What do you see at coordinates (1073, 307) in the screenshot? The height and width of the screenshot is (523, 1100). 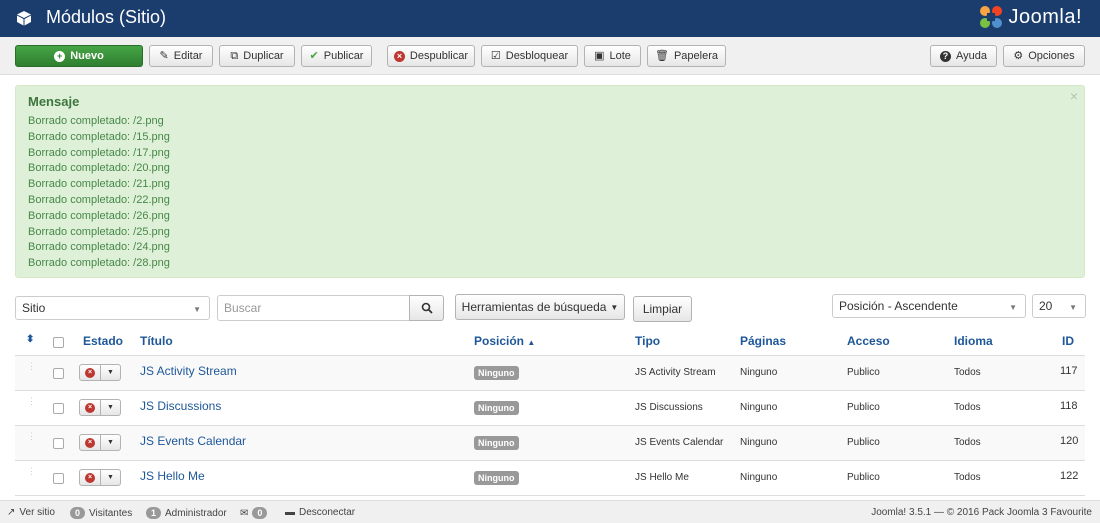 I see `chevron-down-icon: ▼` at bounding box center [1073, 307].